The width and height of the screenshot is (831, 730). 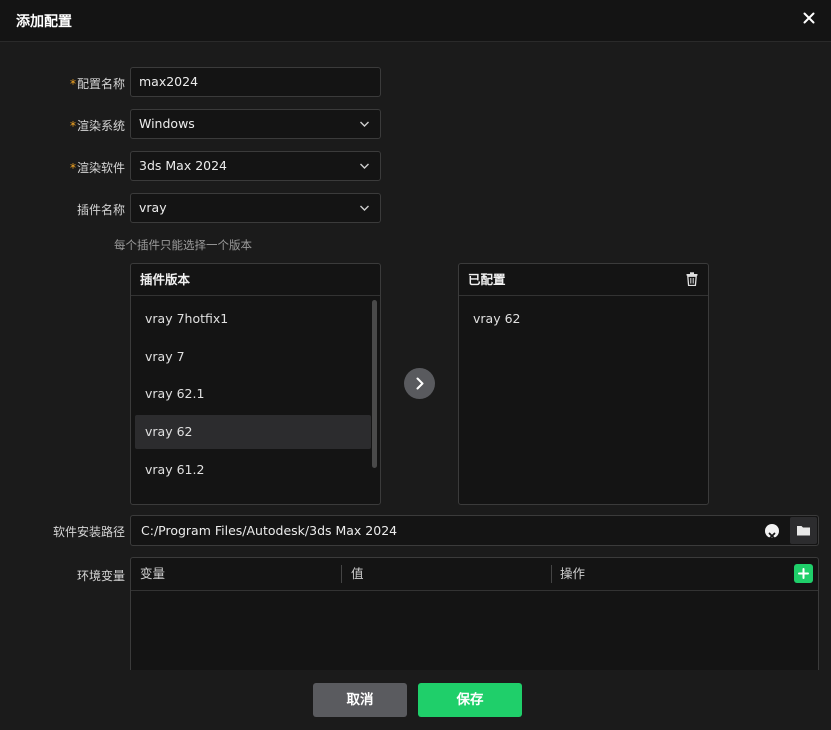 What do you see at coordinates (100, 168) in the screenshot?
I see `render-software-label-text: 渲染软件` at bounding box center [100, 168].